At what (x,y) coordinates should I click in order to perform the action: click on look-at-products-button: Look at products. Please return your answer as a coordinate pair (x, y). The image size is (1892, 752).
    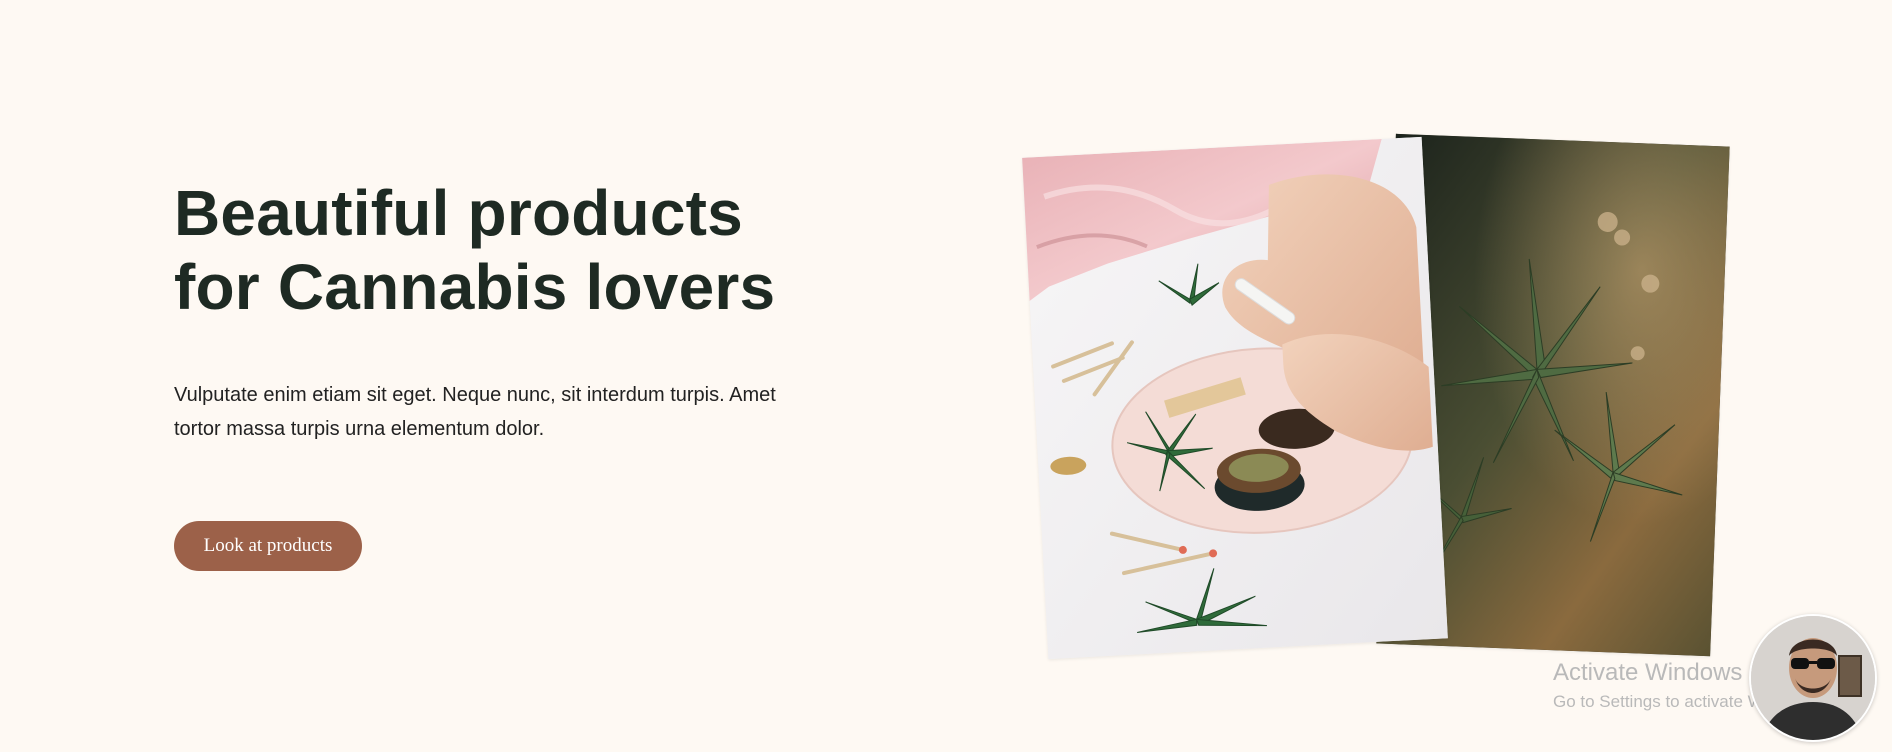
    Looking at the image, I should click on (268, 546).